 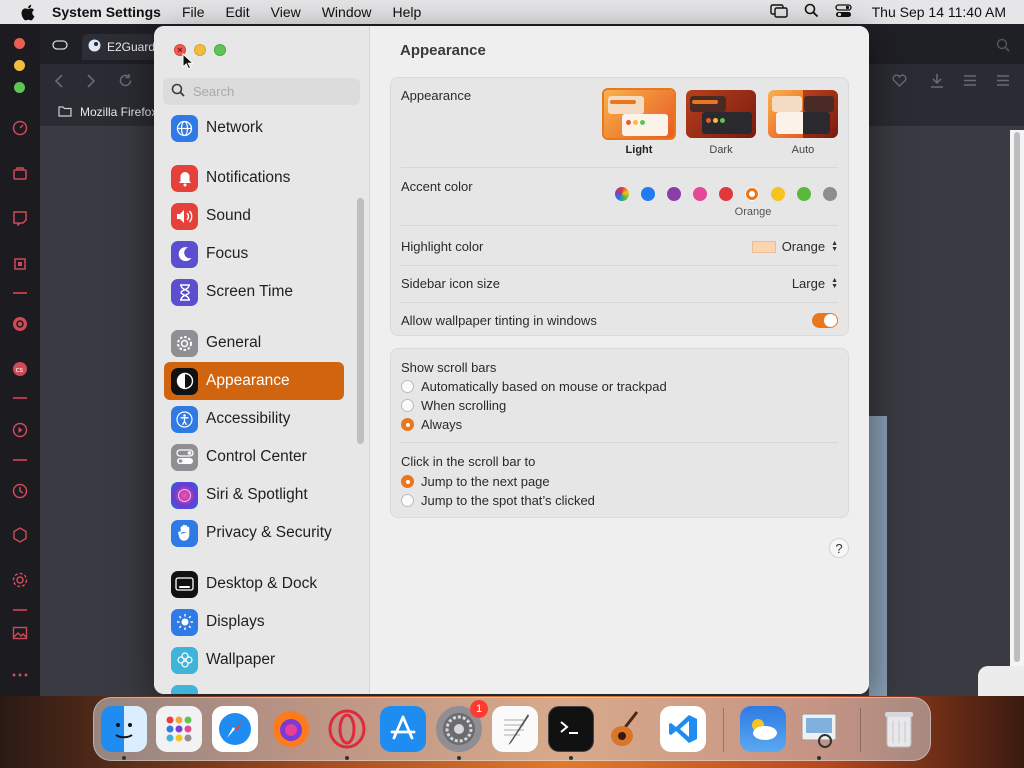 I want to click on twitch-icon, so click(x=20, y=218).